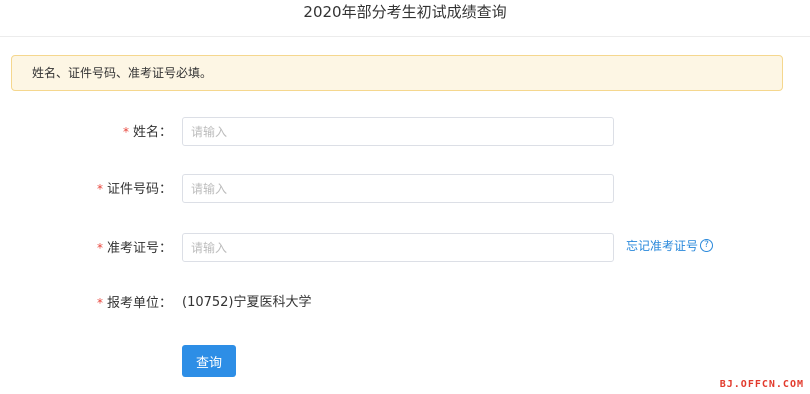  I want to click on forgot-exam-number-link: 忘记准考证号?, so click(670, 248).